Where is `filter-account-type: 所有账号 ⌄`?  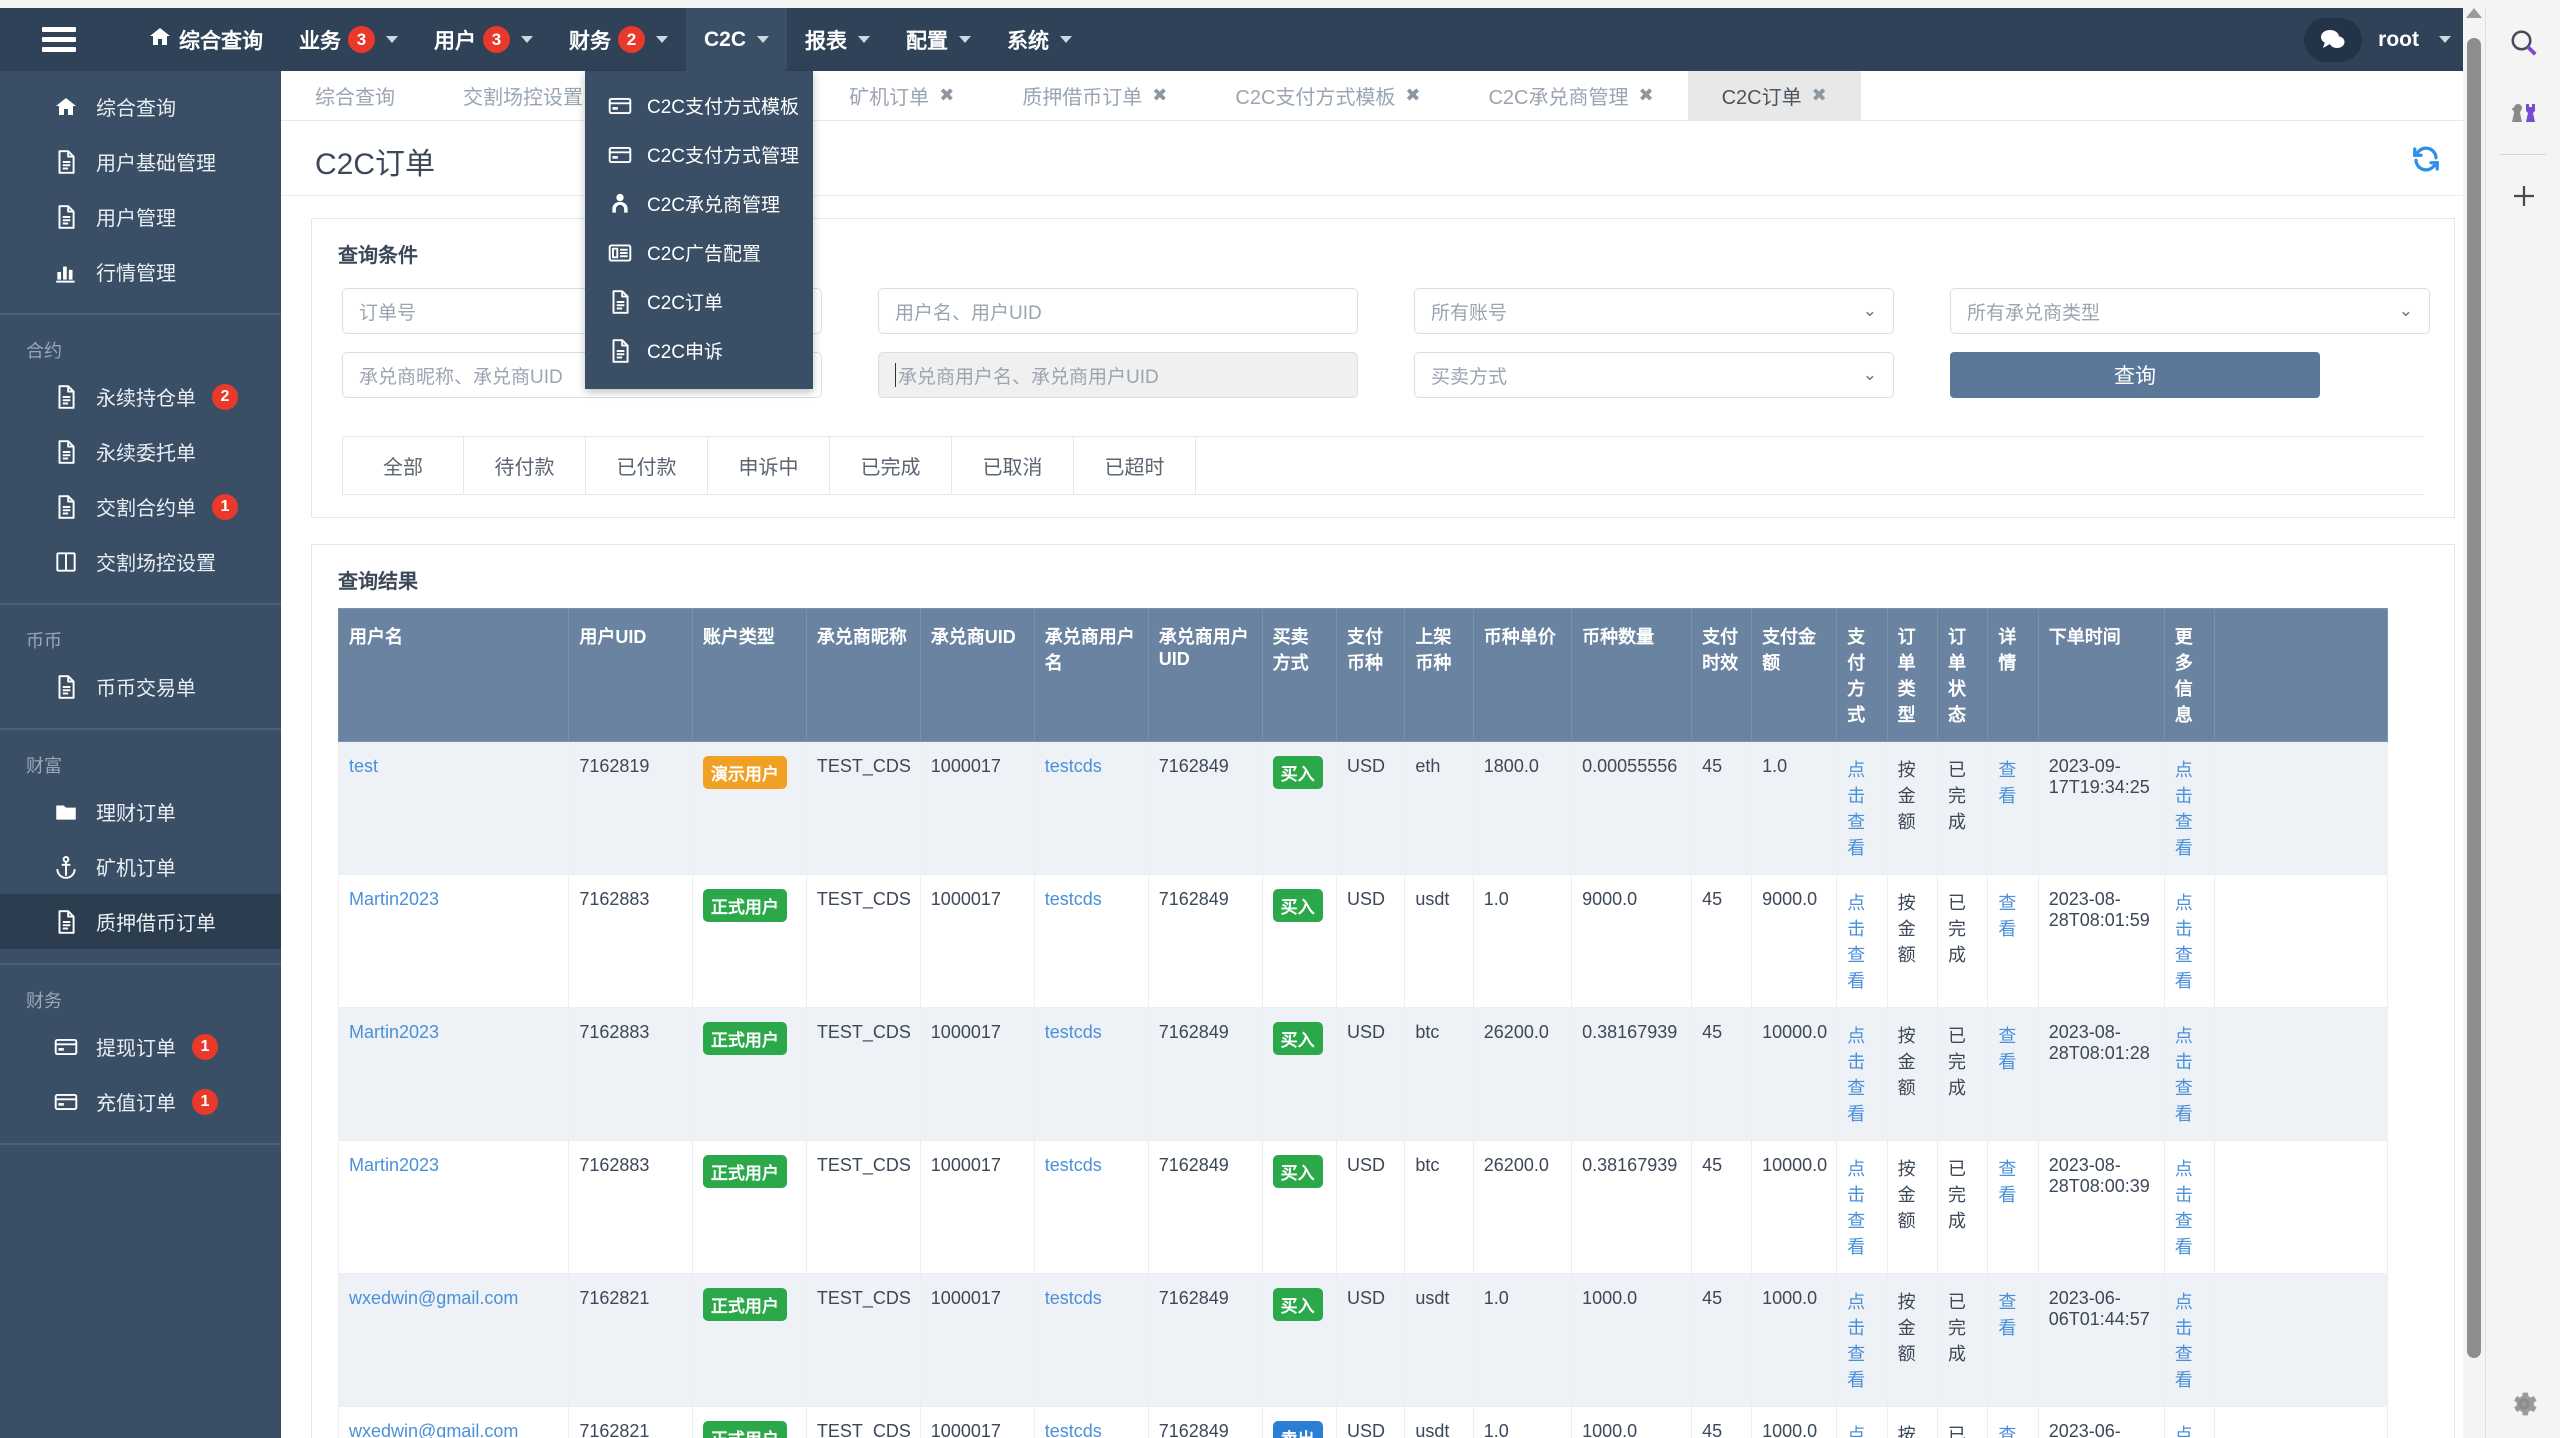
filter-account-type: 所有账号 ⌄ is located at coordinates (1654, 311).